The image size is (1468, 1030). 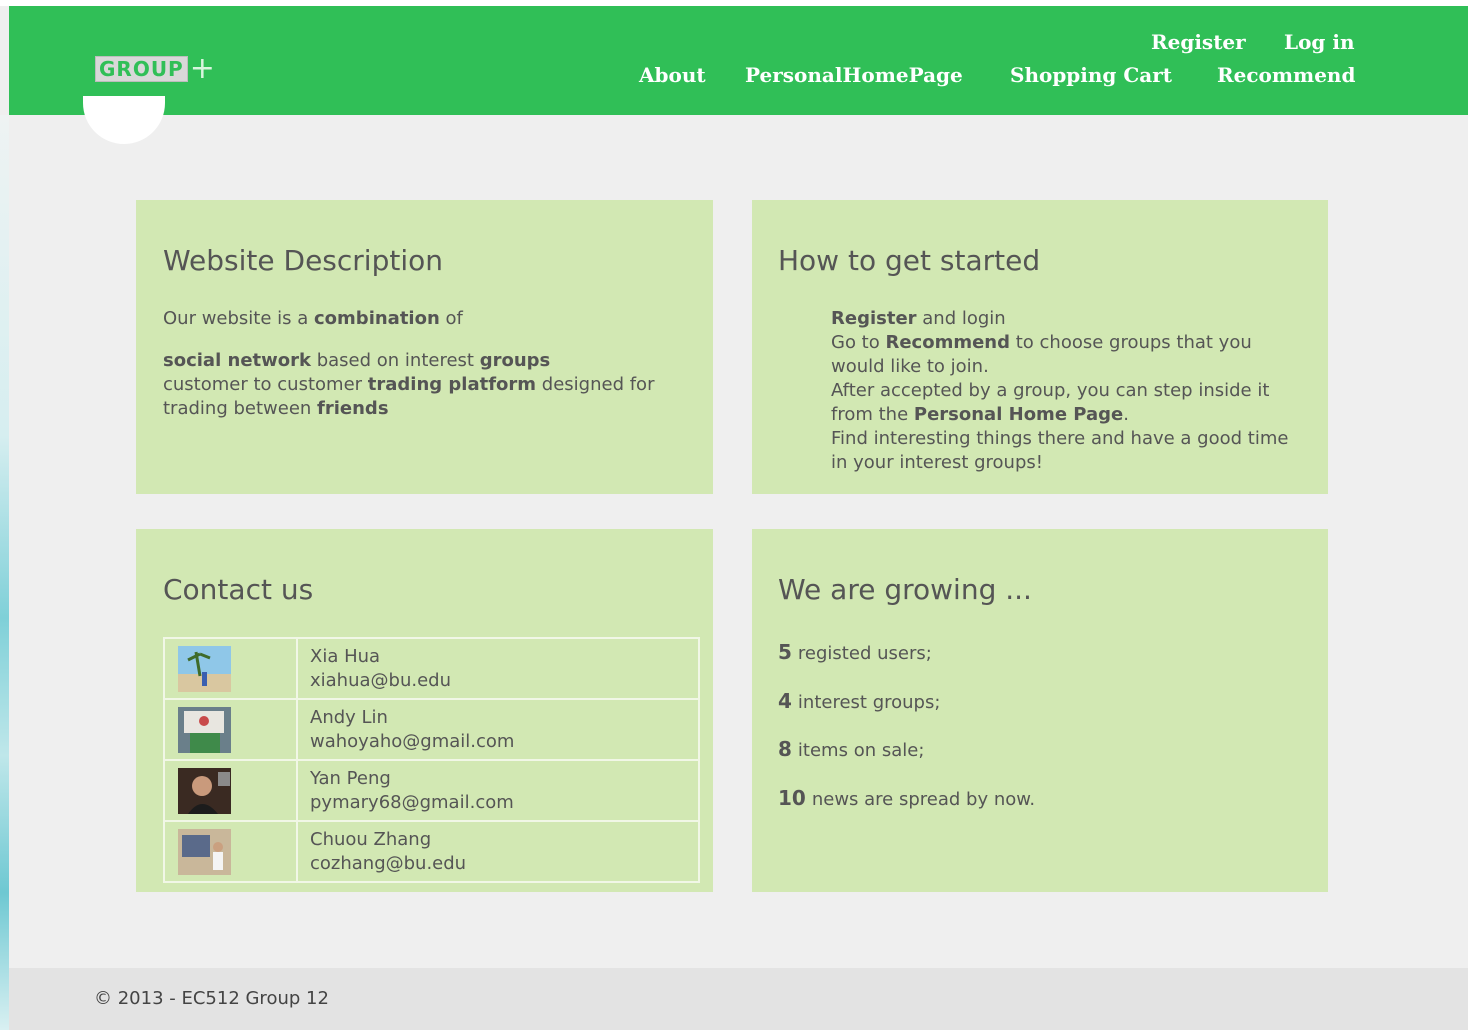 I want to click on contact-email: xiahua@bu.edu, so click(x=504, y=681).